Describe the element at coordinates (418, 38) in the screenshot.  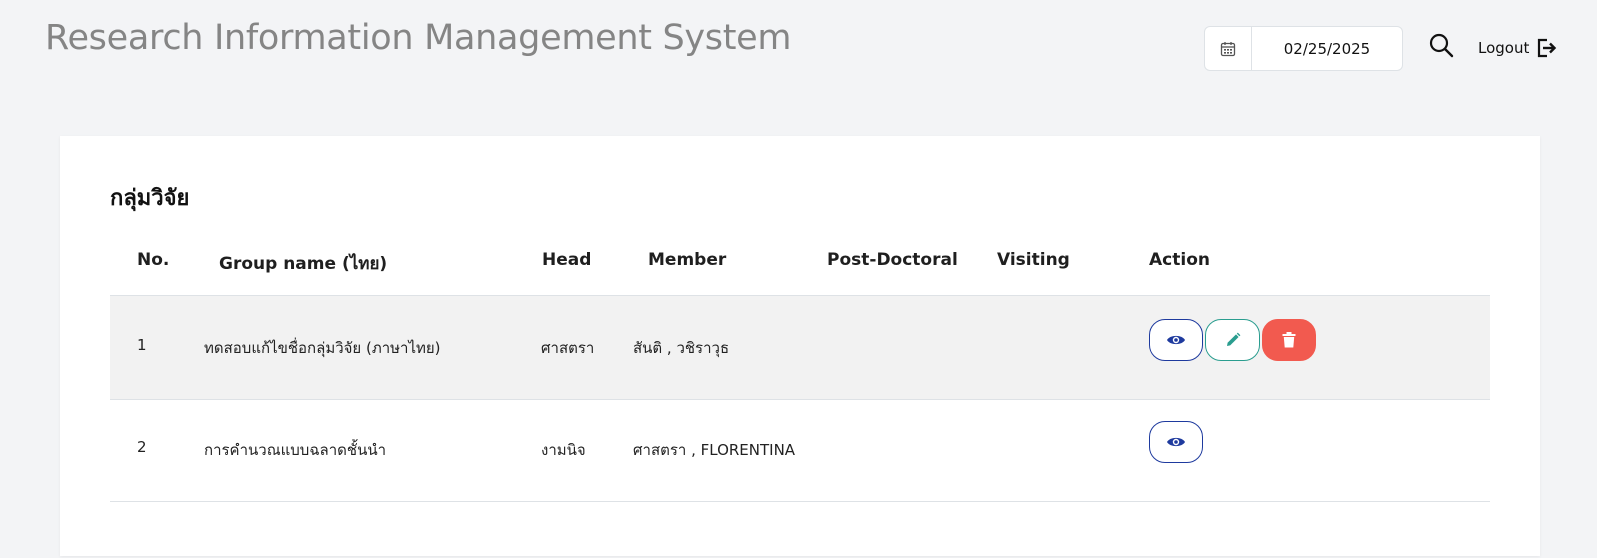
I see `app-title: Research Information Management System` at that location.